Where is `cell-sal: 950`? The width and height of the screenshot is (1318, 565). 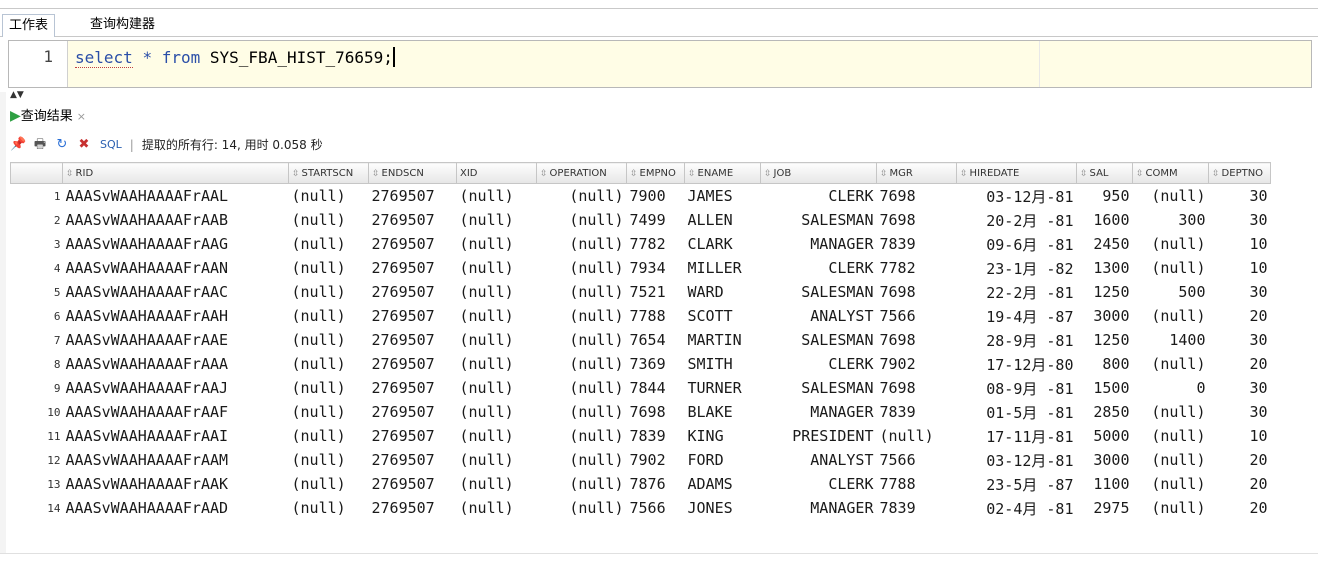 cell-sal: 950 is located at coordinates (1105, 196).